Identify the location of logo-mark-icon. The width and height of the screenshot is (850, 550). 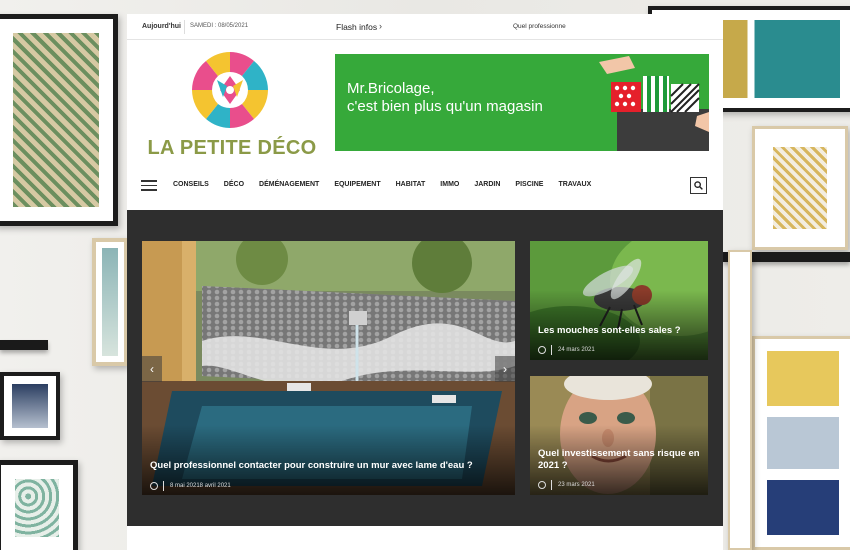
(230, 90).